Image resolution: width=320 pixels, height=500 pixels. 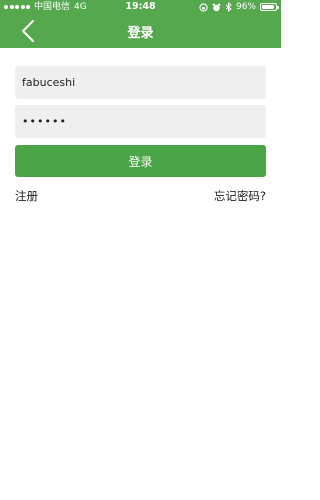 I want to click on status-bar: 中国电信 4G 19:48 96%, so click(x=140, y=7).